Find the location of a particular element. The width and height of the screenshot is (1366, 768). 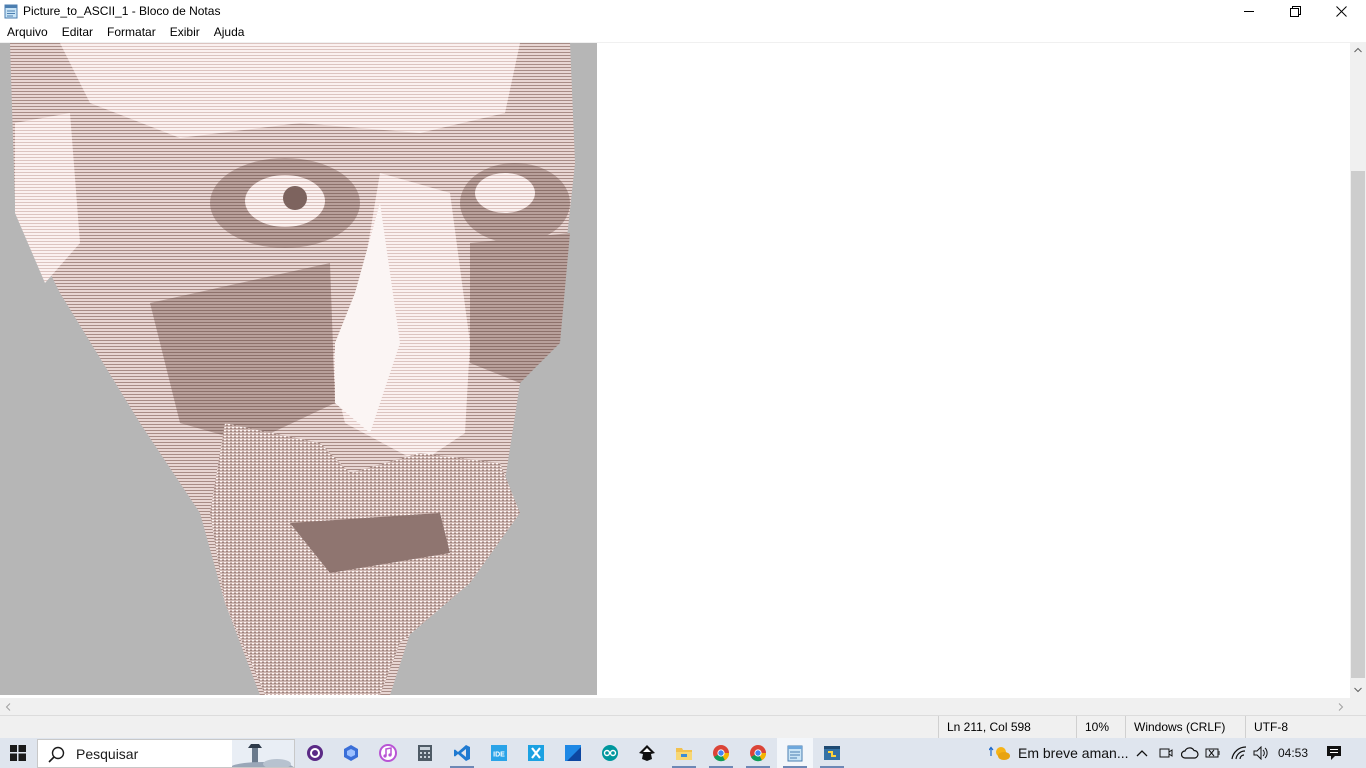

vertical-scrollbar is located at coordinates (1358, 370).